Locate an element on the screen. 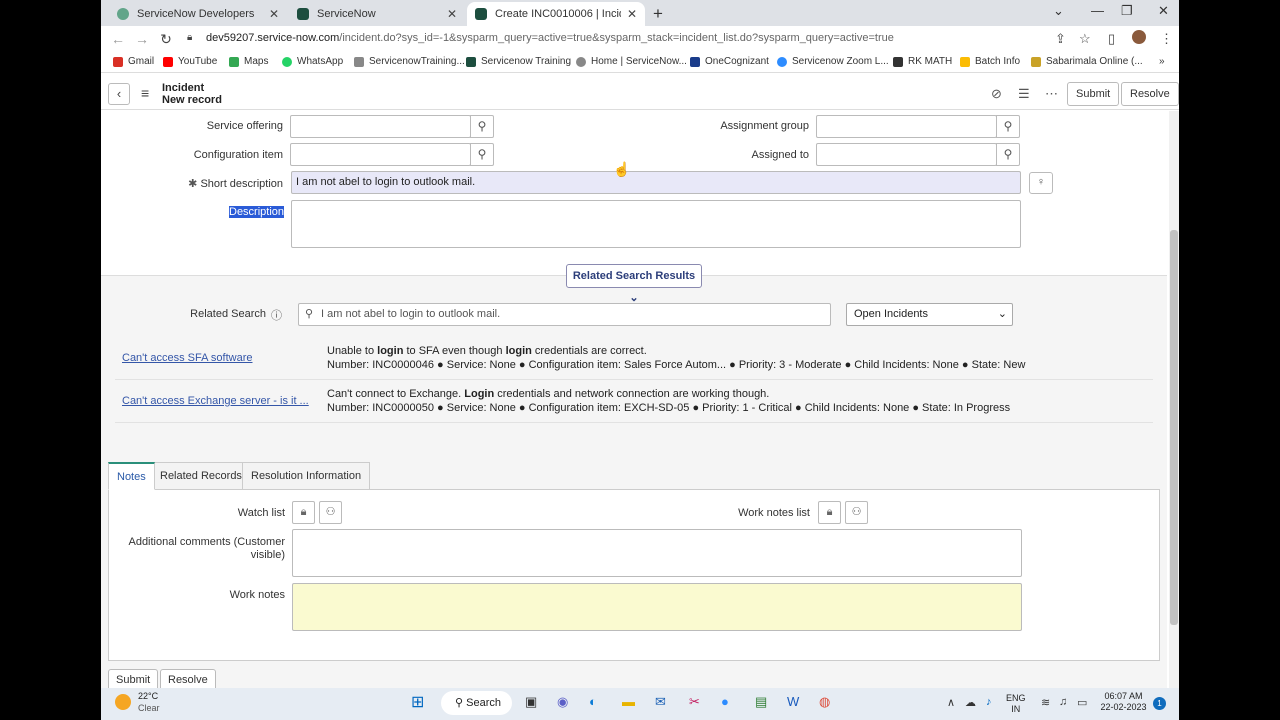 Image resolution: width=1280 pixels, height=720 pixels. chat-icon: ◉ is located at coordinates (562, 702).